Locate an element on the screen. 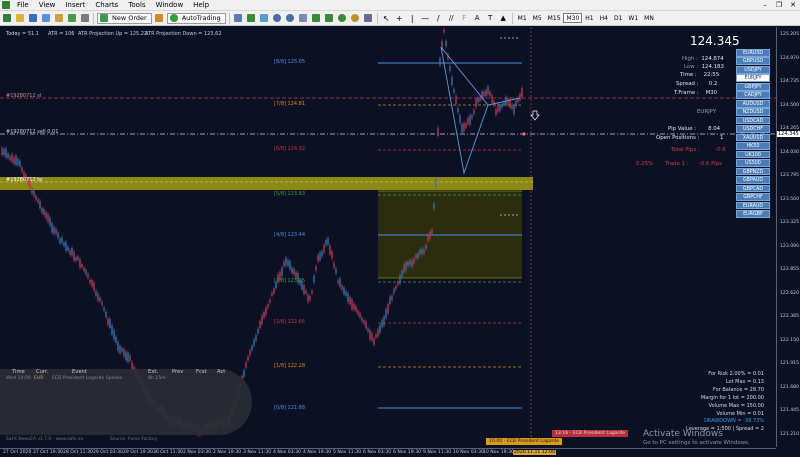 Image resolution: width=800 pixels, height=457 pixels. open-positions-row: Open Positions : 1 is located at coordinates (689, 138).